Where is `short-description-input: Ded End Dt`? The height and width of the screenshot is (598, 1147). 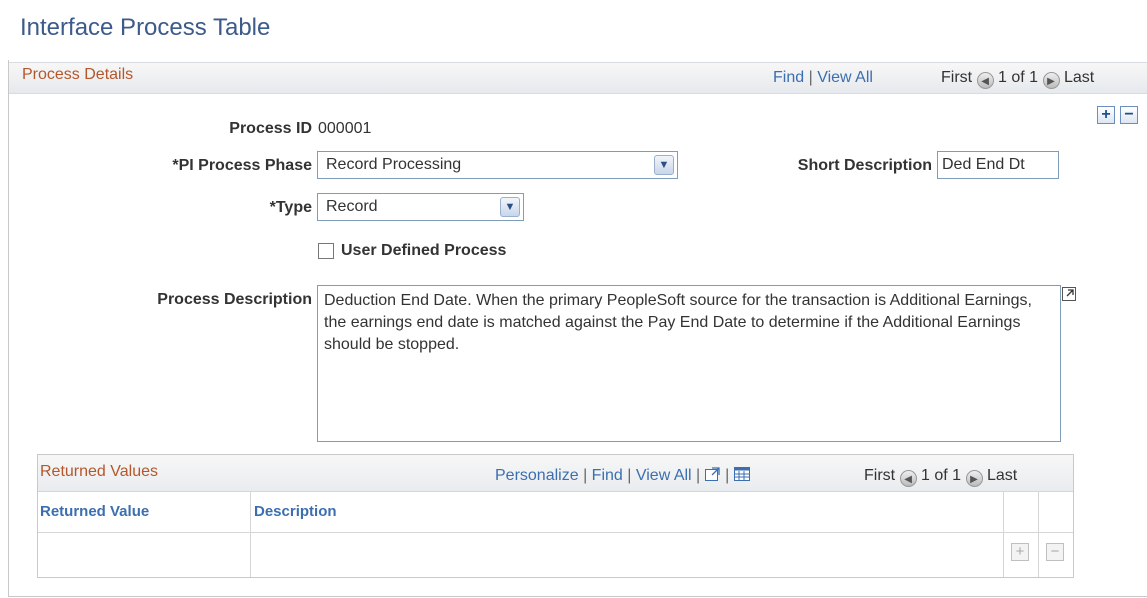 short-description-input: Ded End Dt is located at coordinates (998, 165).